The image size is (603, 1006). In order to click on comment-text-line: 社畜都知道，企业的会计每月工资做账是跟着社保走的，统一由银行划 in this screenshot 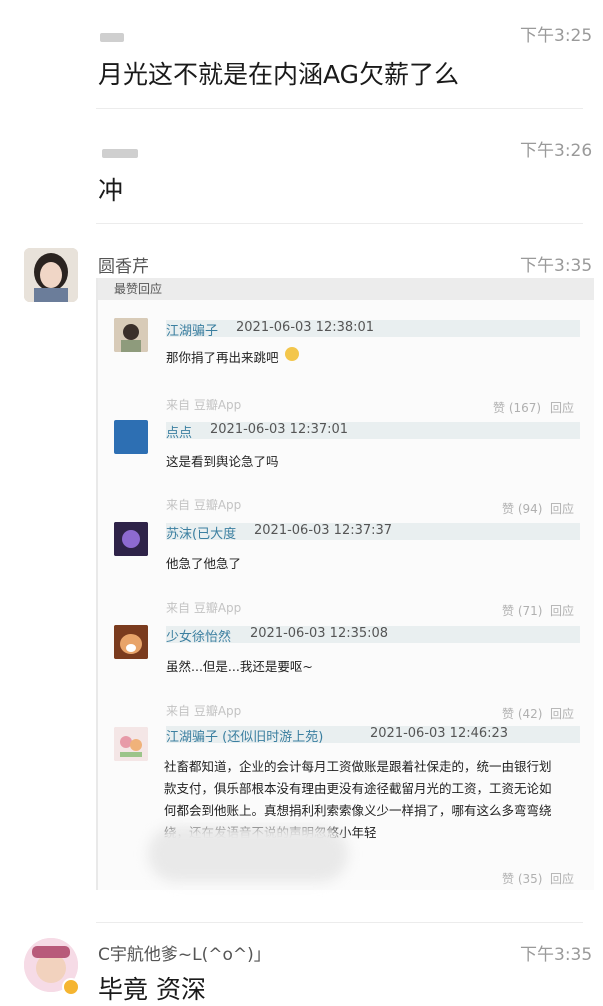, I will do `click(358, 766)`.